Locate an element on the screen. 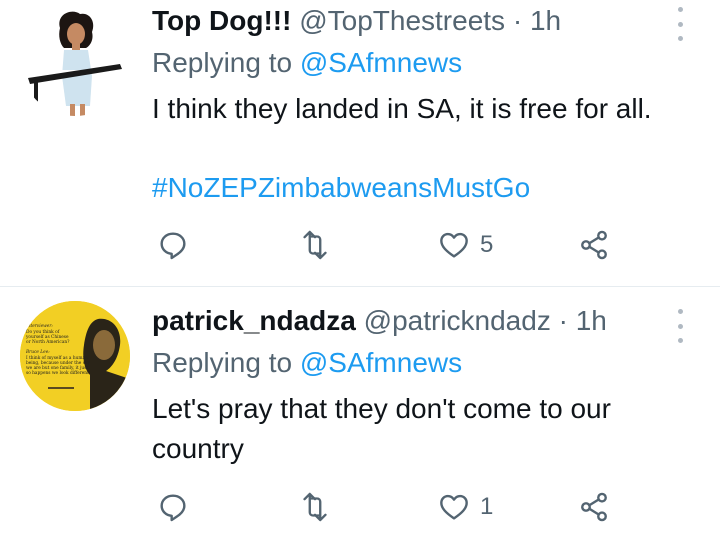  like-count: 1 is located at coordinates (487, 506).